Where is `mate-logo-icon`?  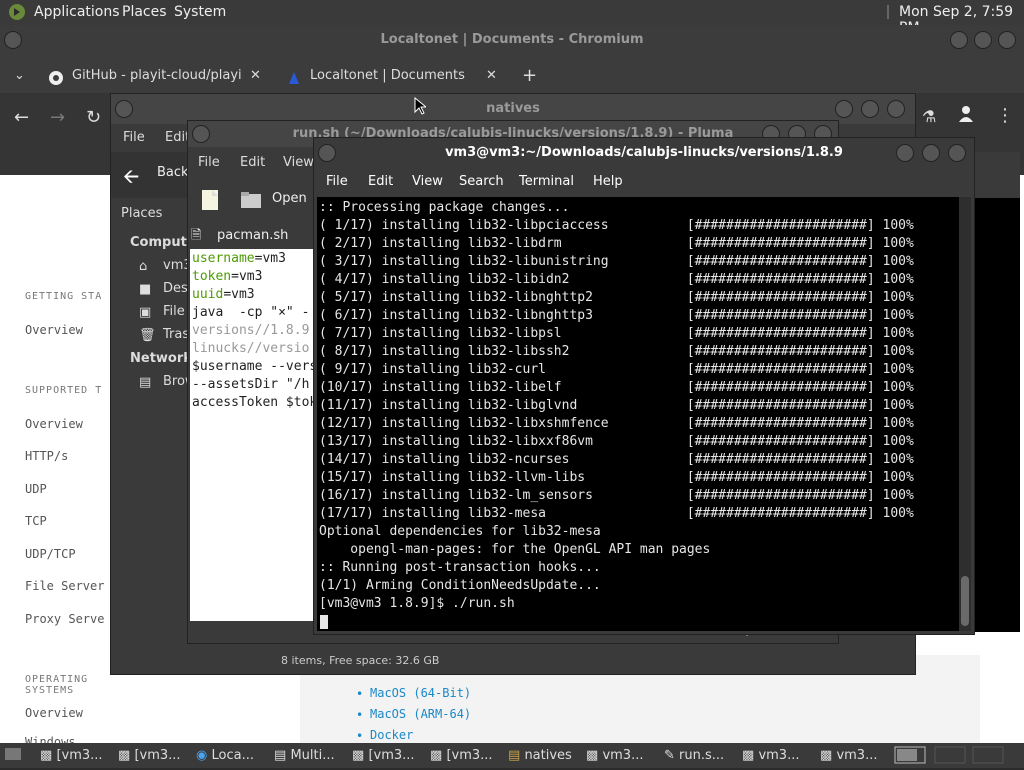 mate-logo-icon is located at coordinates (17, 14).